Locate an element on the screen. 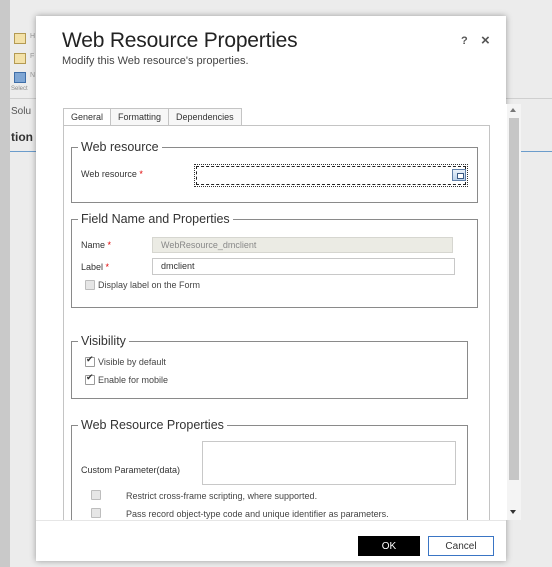  background-heading-text: tion is located at coordinates (22, 137).